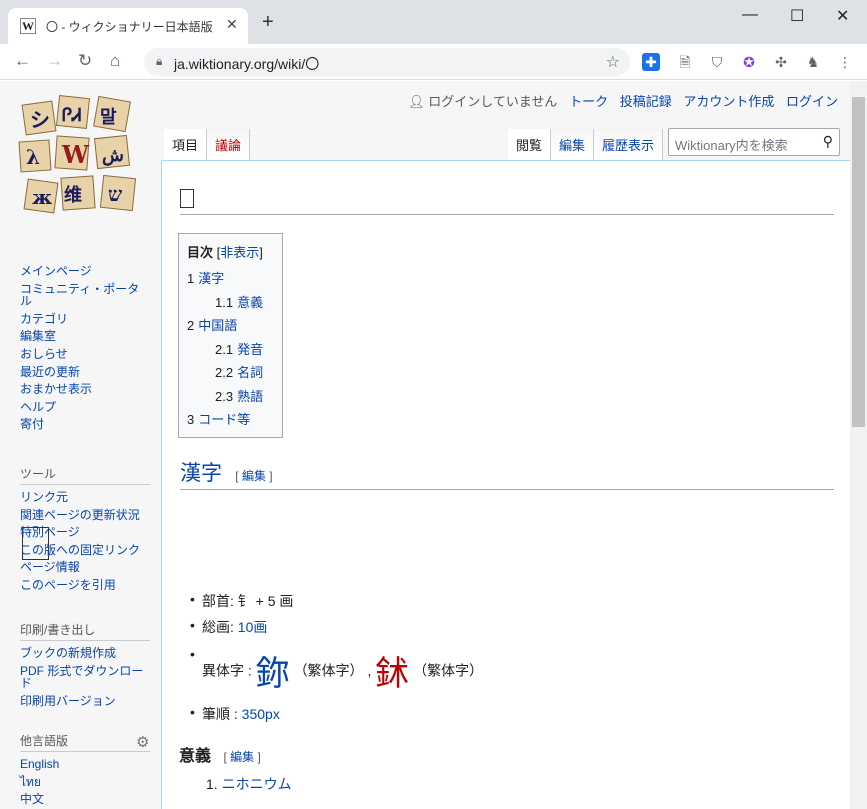  I want to click on minimize-icon: —, so click(750, 15).